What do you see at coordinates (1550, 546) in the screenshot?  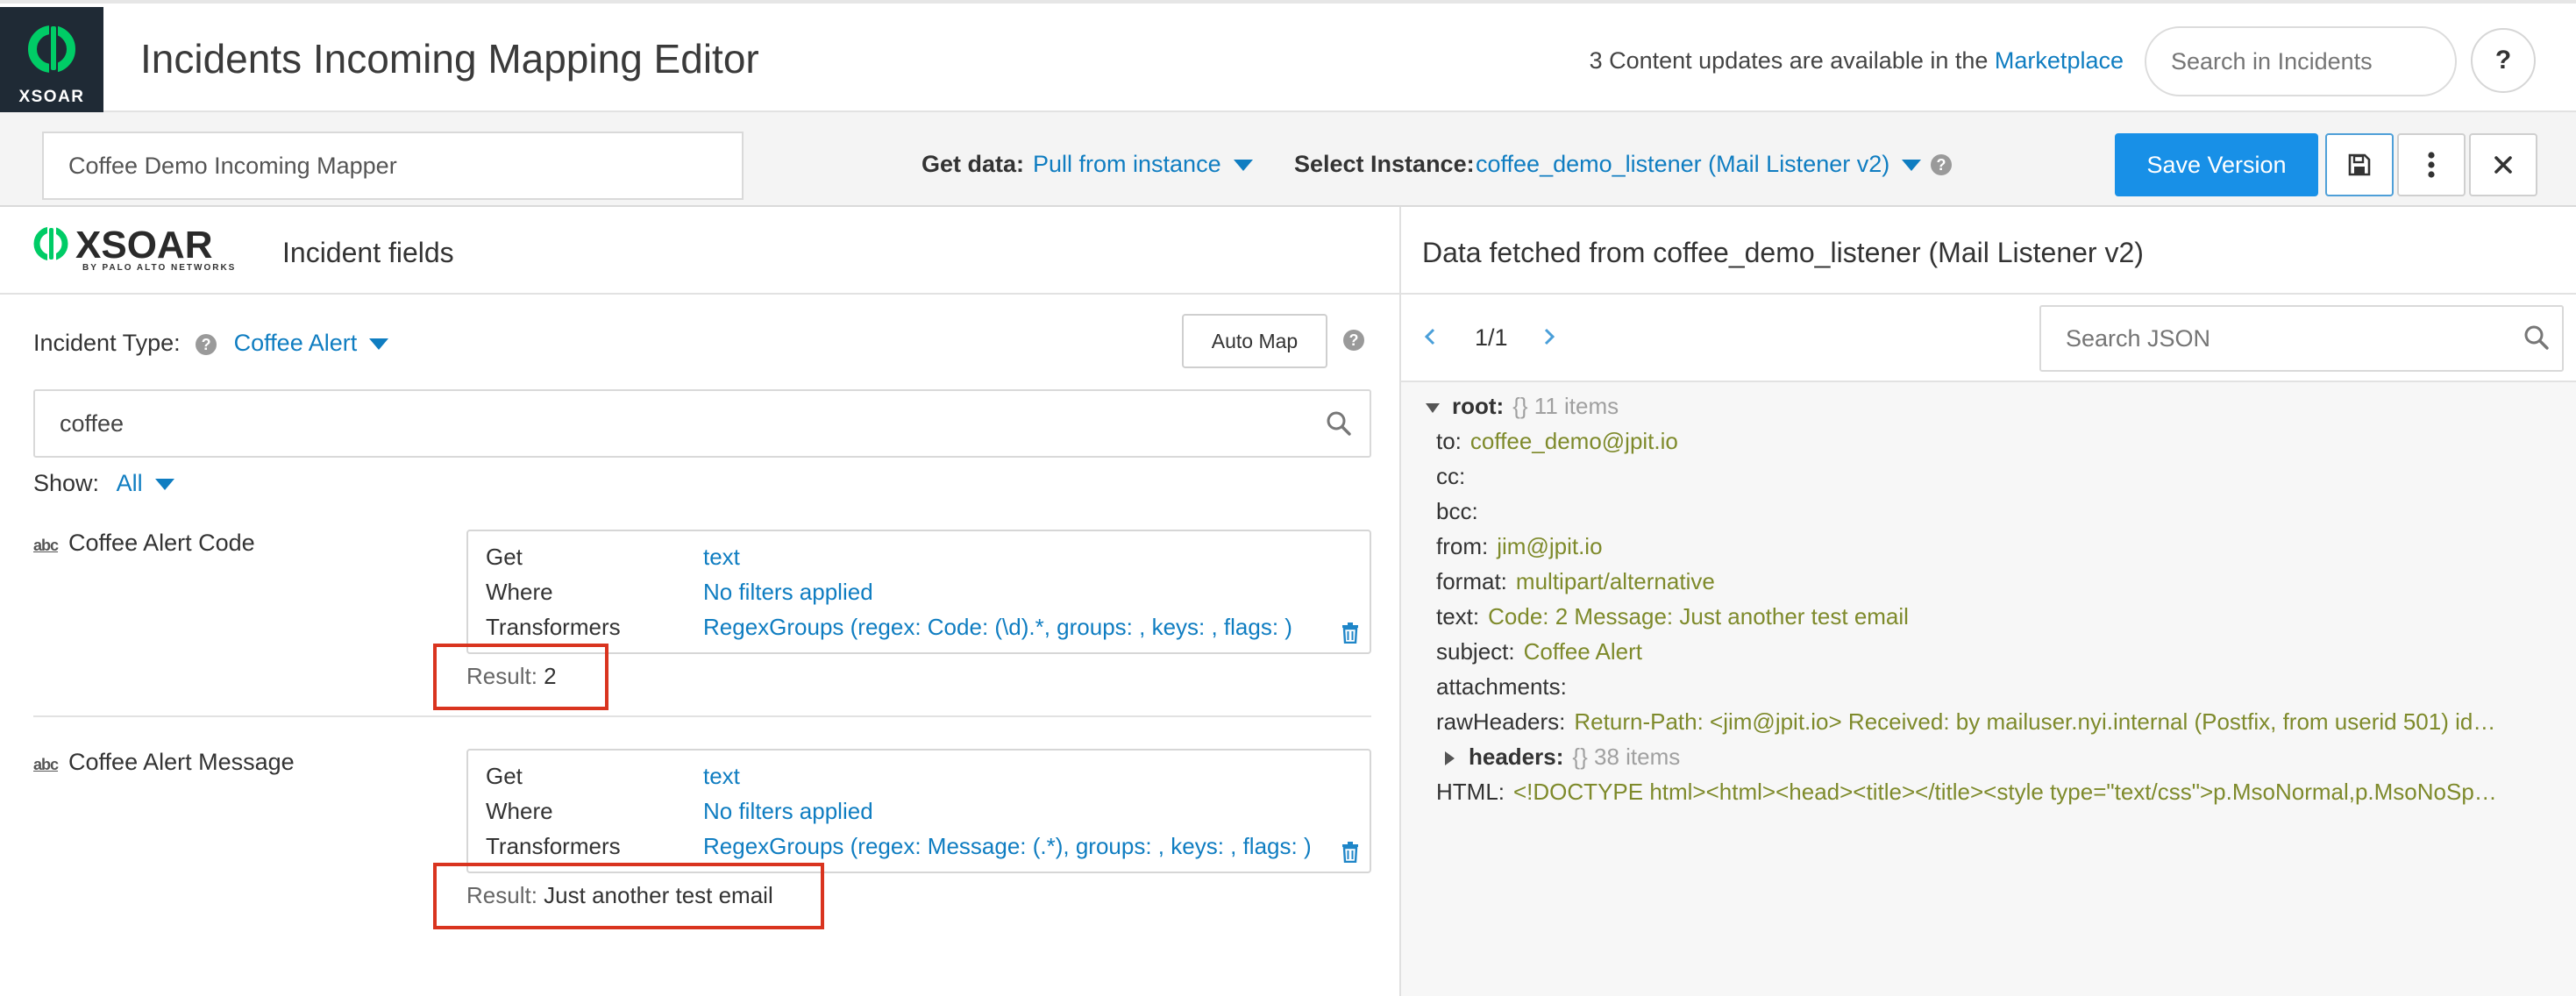 I see `json-value: jim@jpit.io` at bounding box center [1550, 546].